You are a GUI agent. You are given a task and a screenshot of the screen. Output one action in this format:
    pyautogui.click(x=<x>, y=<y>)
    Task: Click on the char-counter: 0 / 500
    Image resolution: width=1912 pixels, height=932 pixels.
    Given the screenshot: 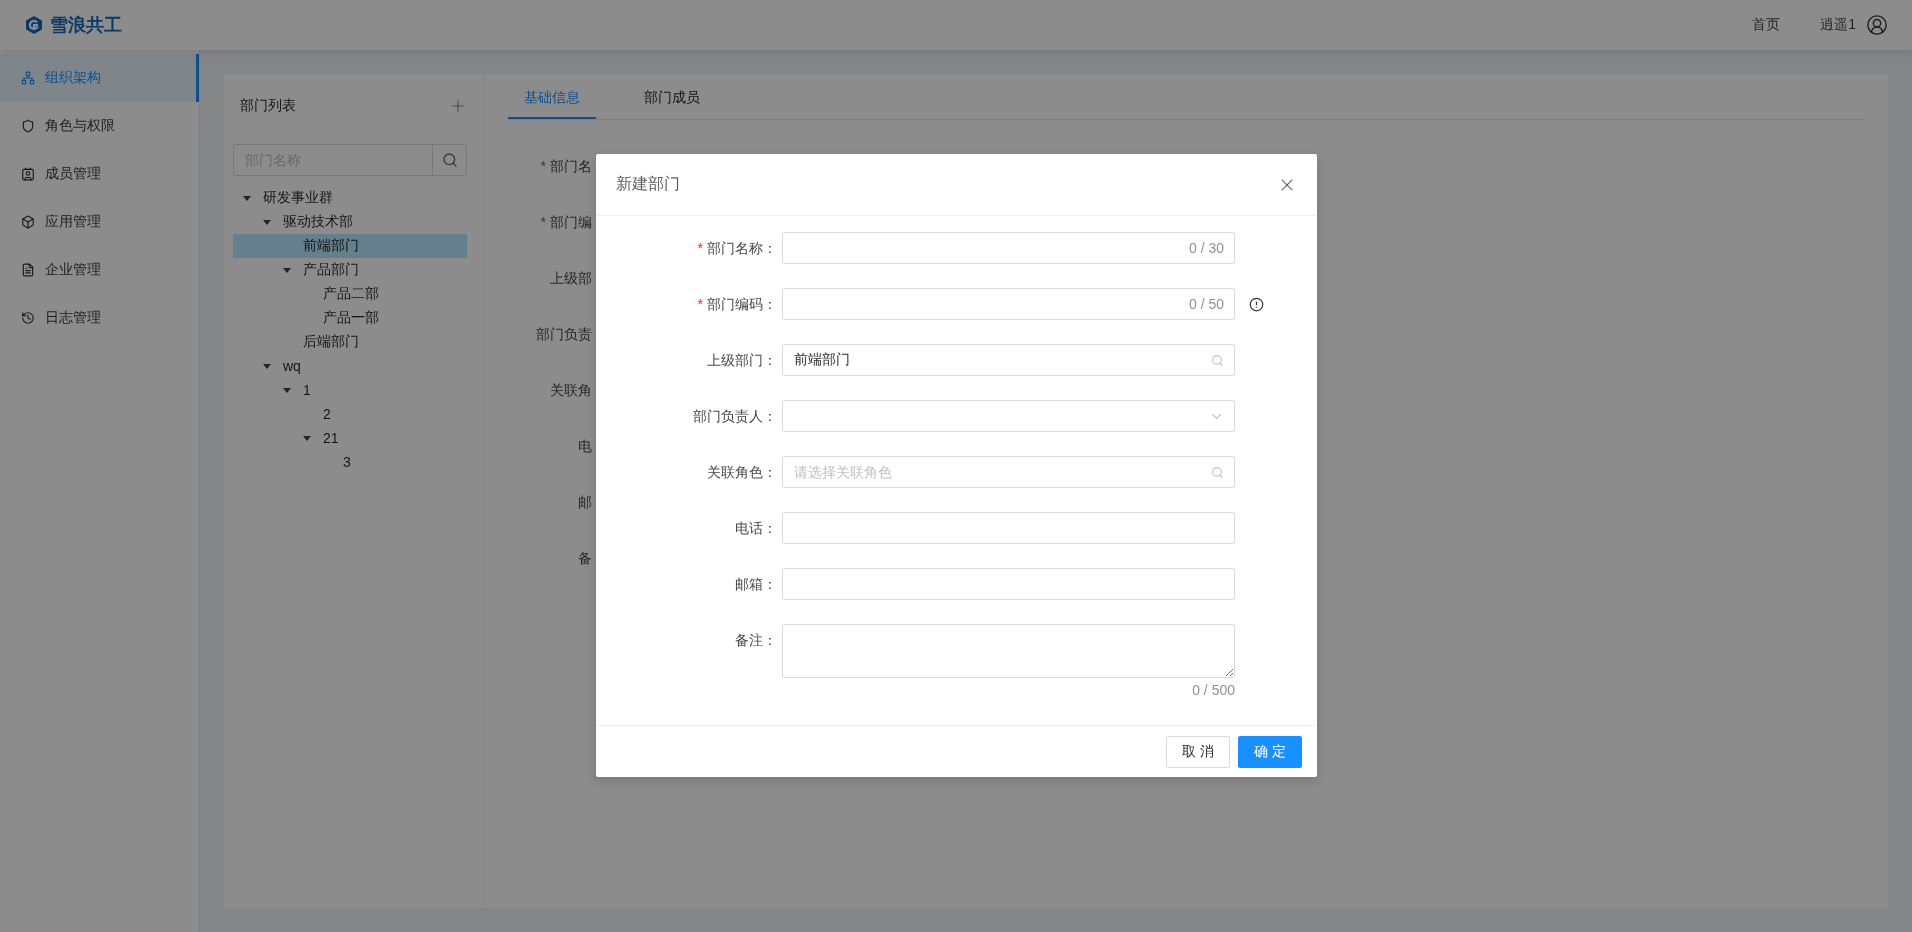 What is the action you would take?
    pyautogui.click(x=1213, y=690)
    